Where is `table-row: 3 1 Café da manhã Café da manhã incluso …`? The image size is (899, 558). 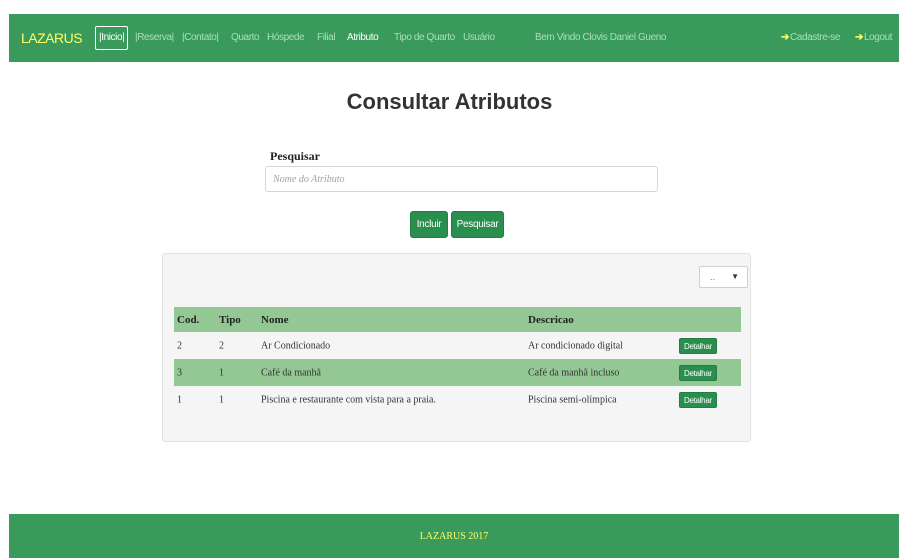 table-row: 3 1 Café da manhã Café da manhã incluso … is located at coordinates (457, 372).